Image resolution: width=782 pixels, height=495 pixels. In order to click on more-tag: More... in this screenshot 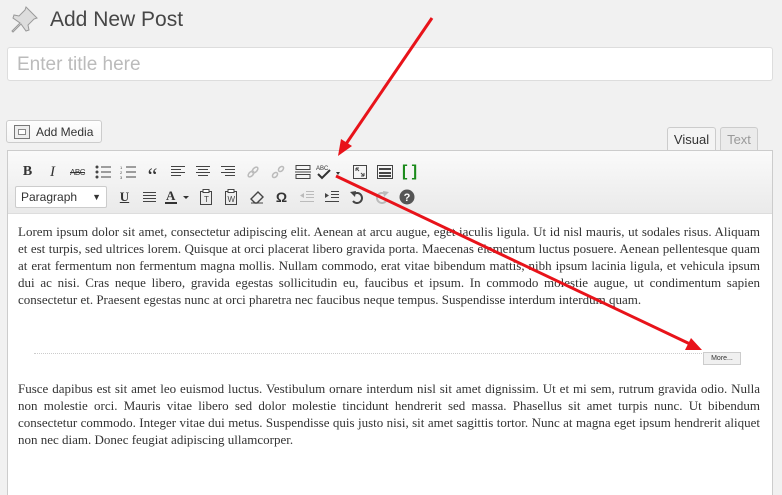, I will do `click(722, 358)`.